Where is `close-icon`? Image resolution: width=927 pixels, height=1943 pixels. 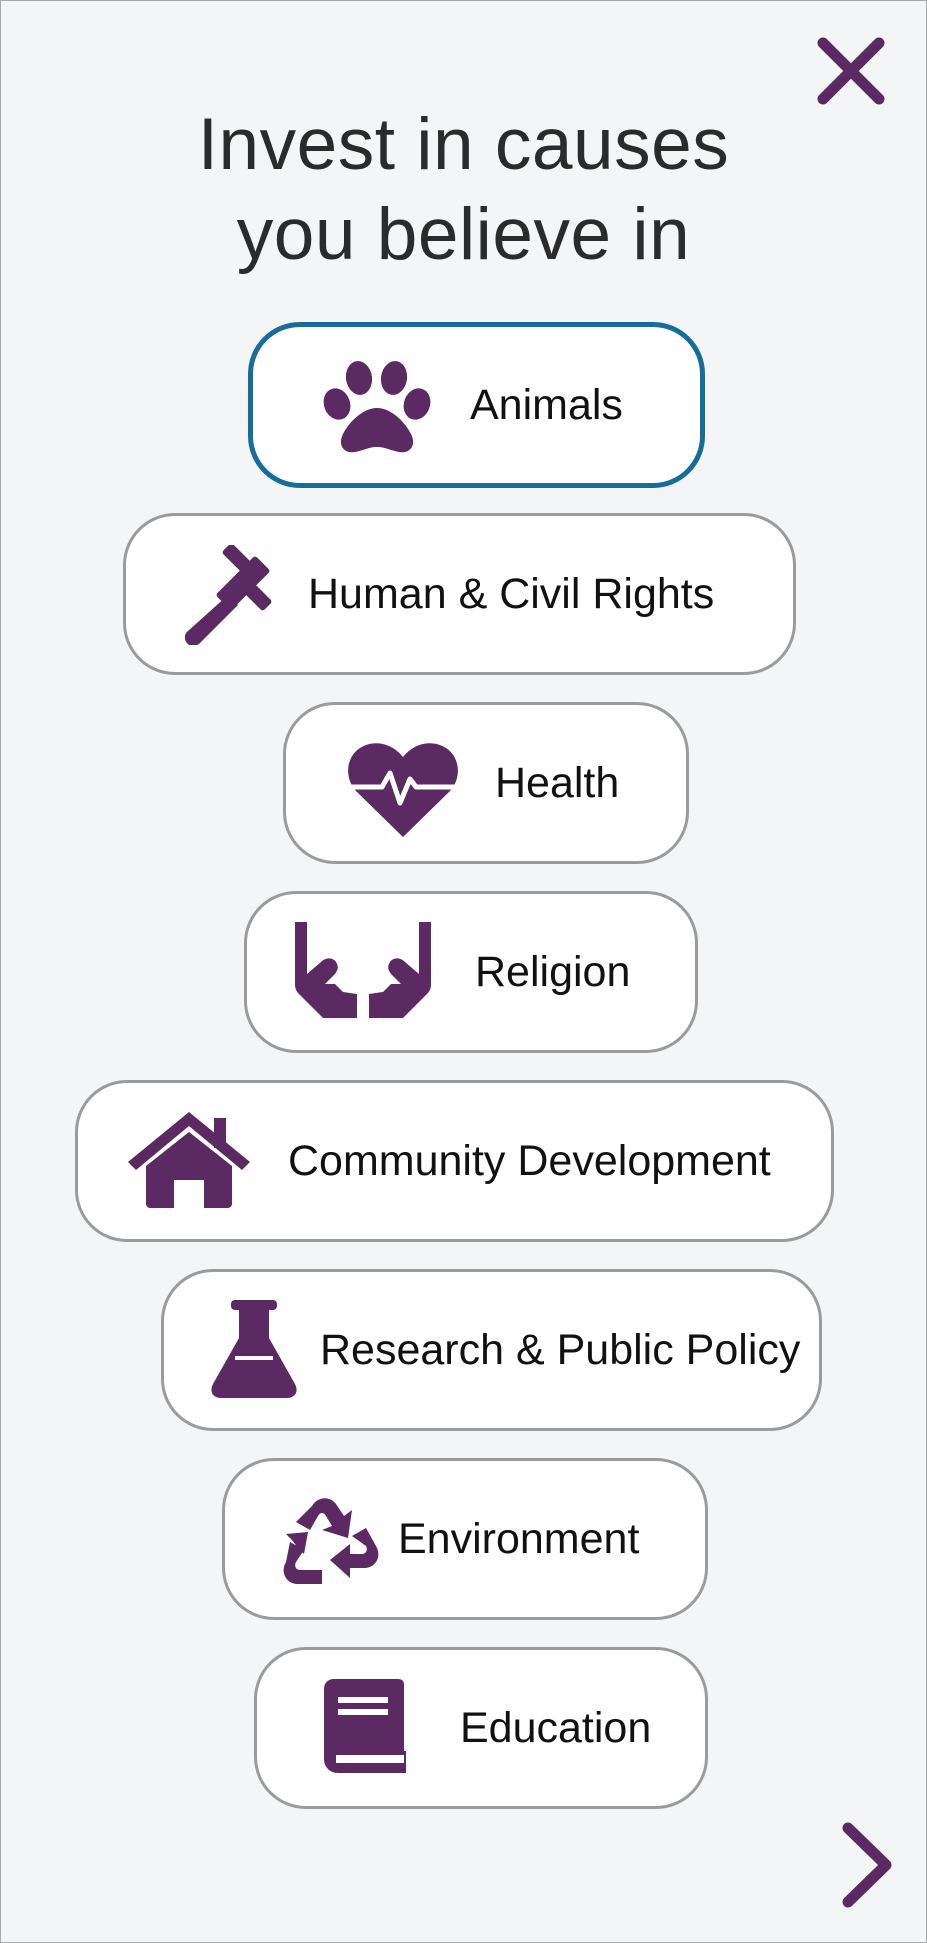 close-icon is located at coordinates (851, 71).